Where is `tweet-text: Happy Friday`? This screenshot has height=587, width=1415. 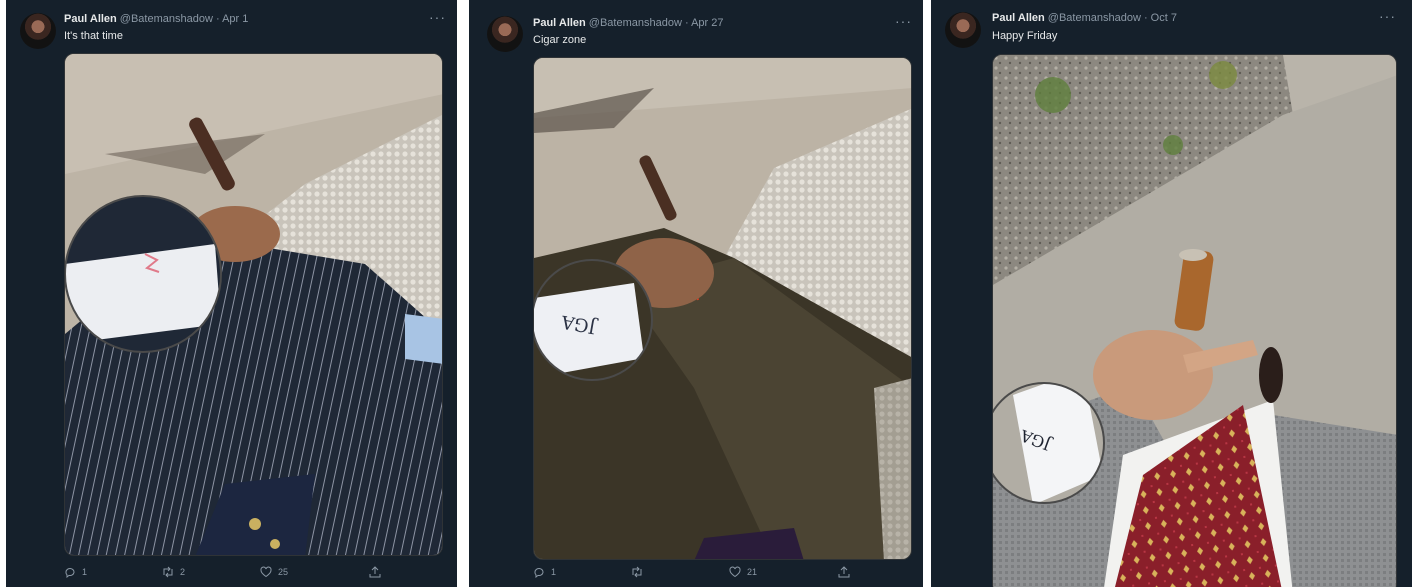 tweet-text: Happy Friday is located at coordinates (1025, 36).